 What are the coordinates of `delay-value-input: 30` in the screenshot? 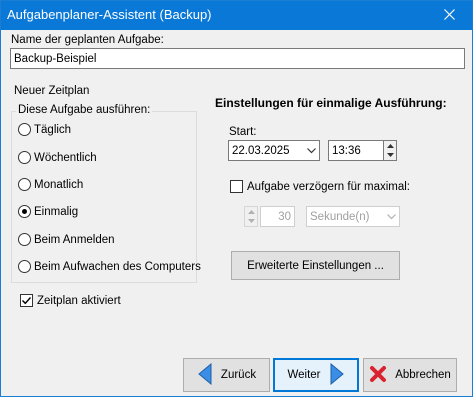 It's located at (277, 216).